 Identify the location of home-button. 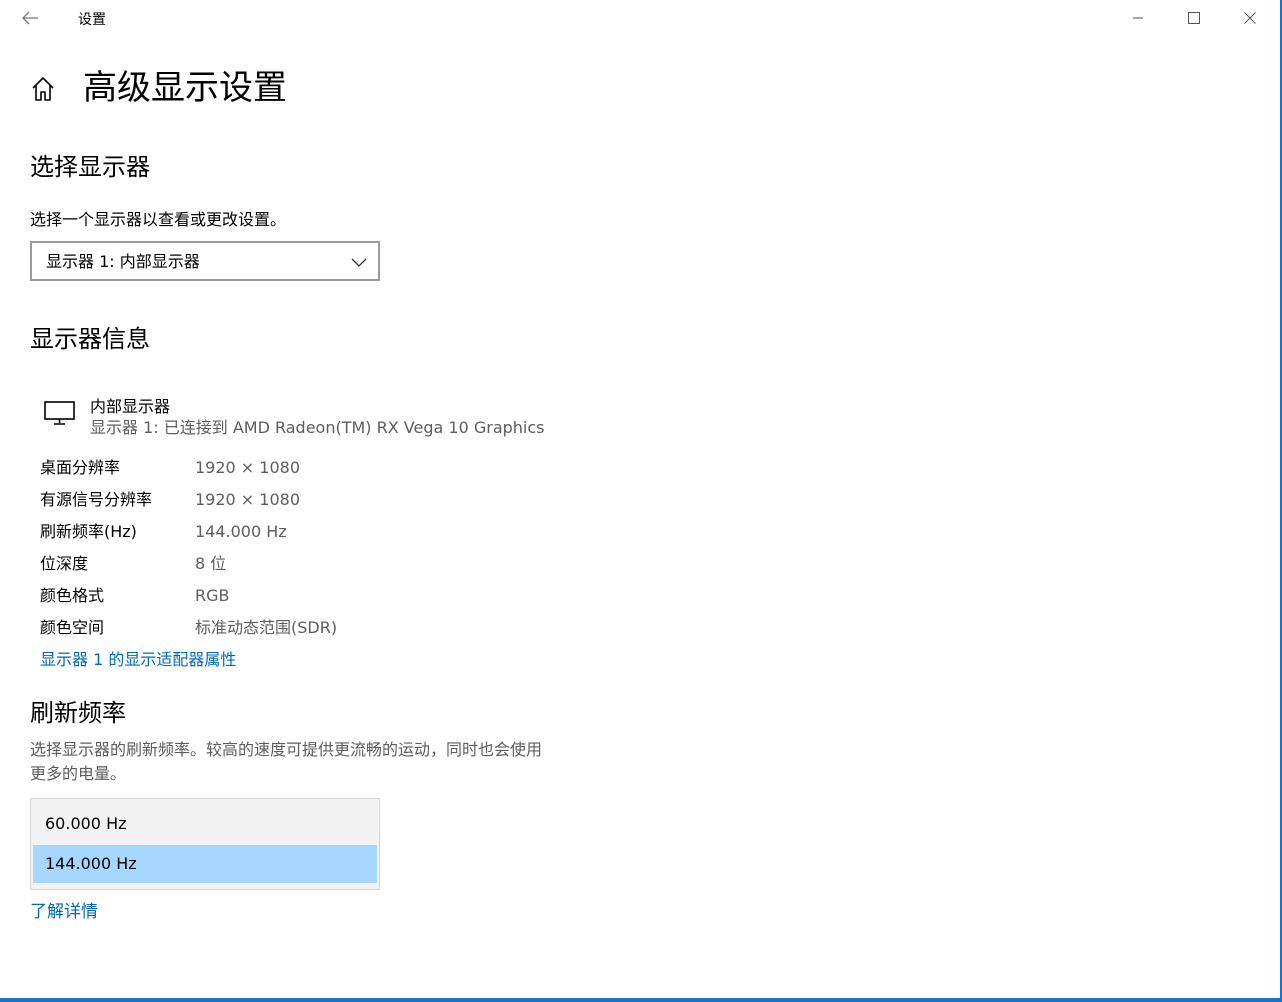
(43, 89).